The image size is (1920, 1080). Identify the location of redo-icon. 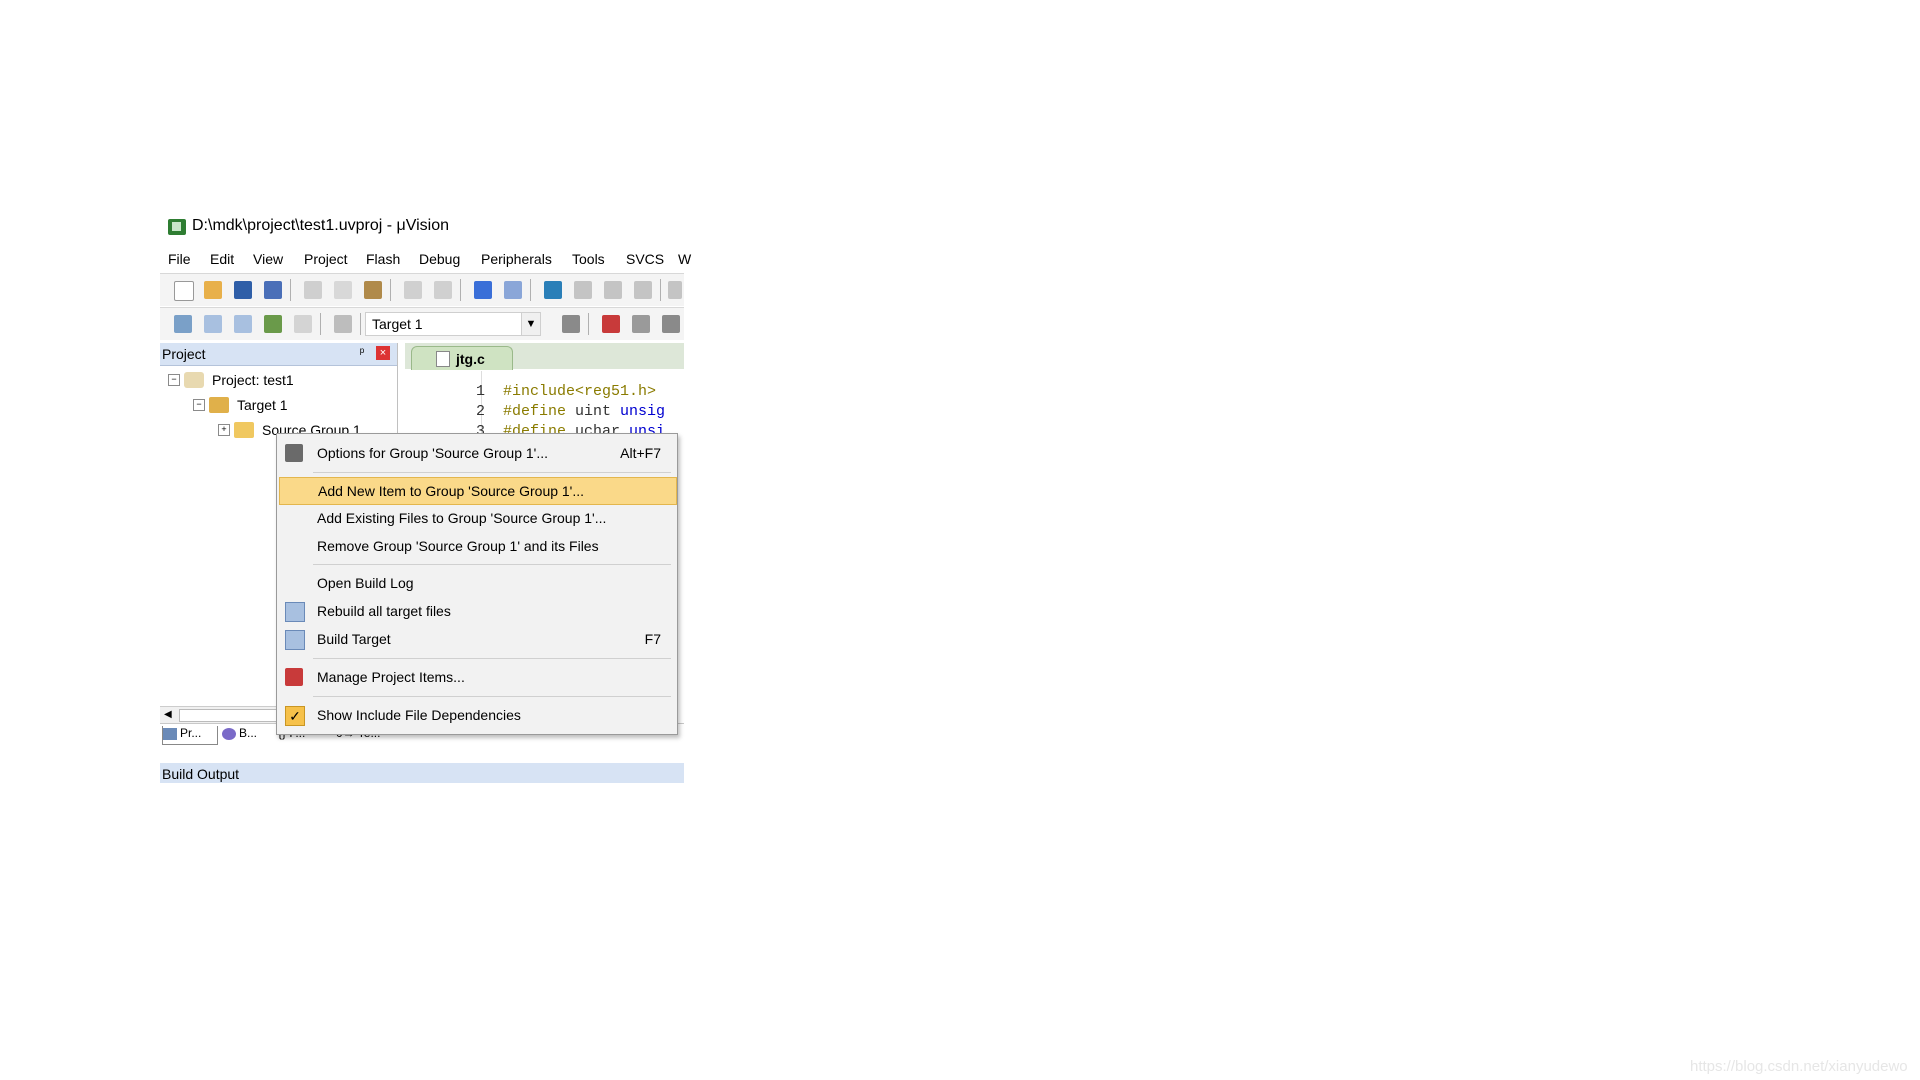
(443, 290).